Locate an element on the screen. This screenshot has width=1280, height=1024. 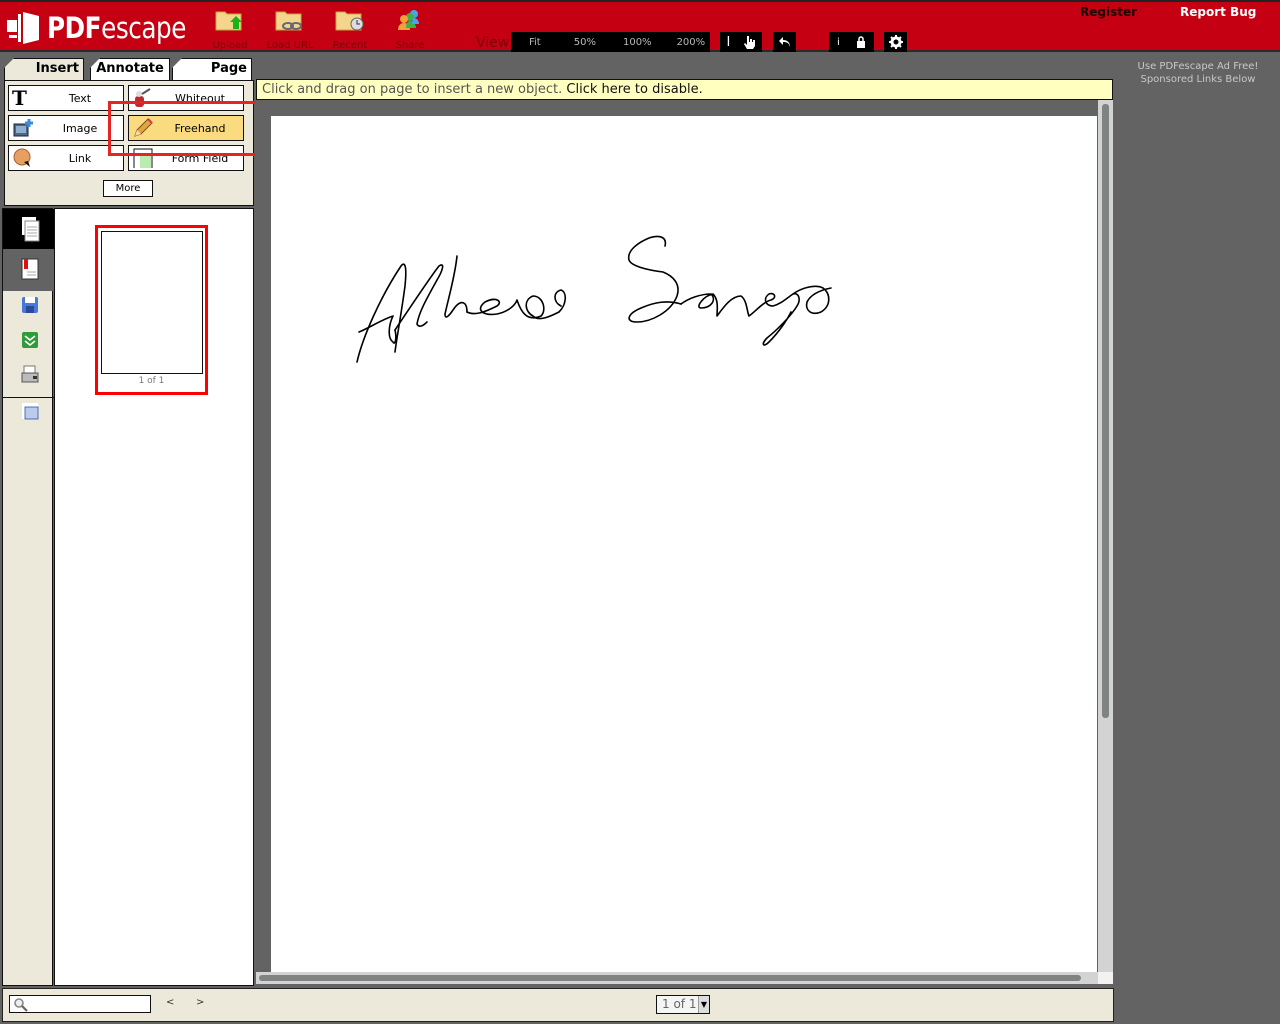
search-field is located at coordinates (80, 1004).